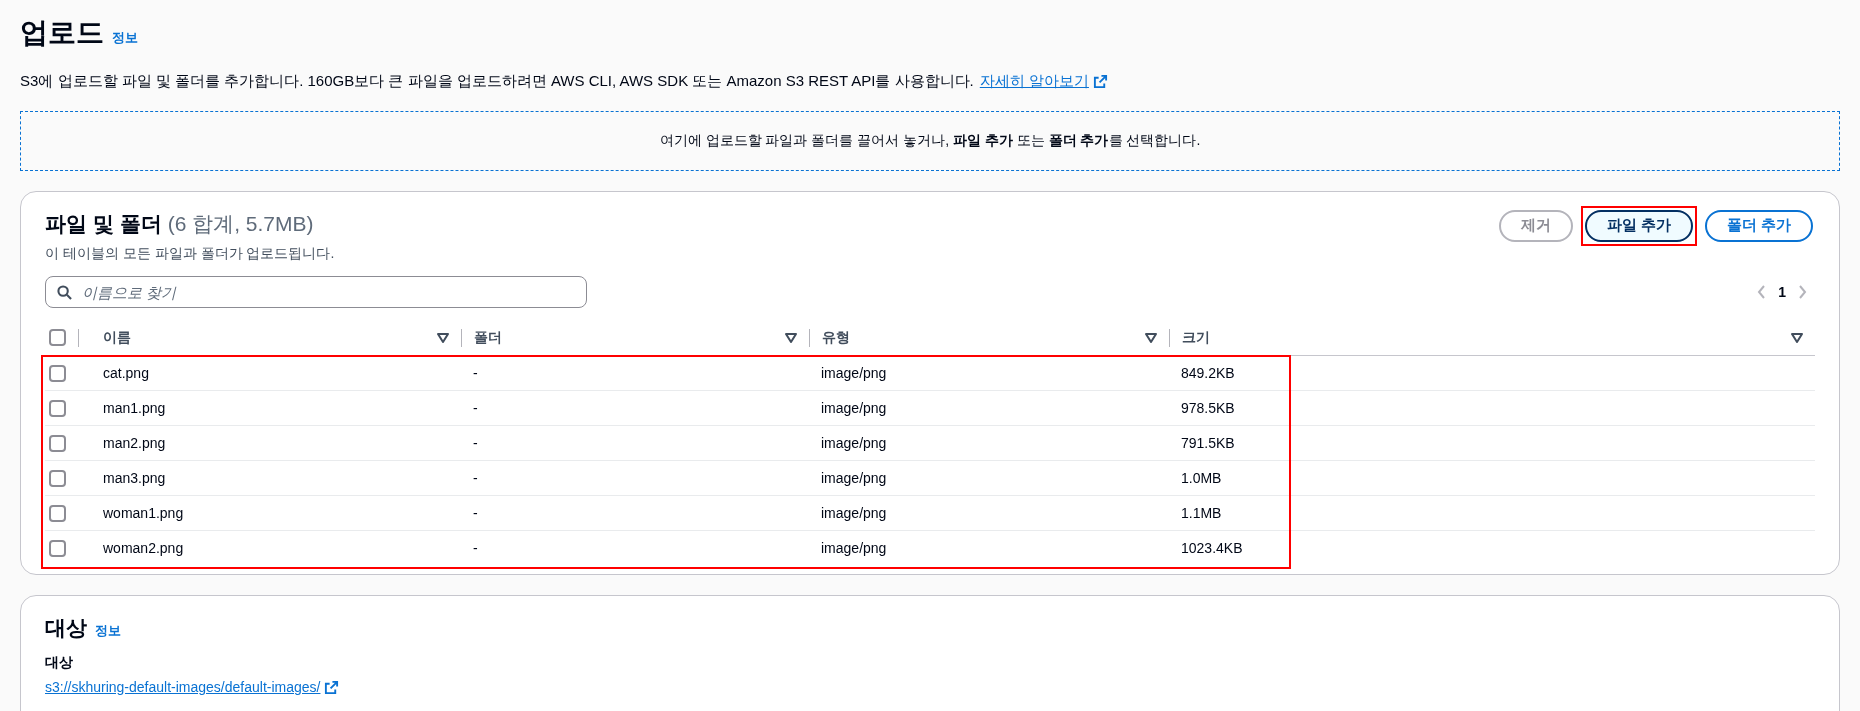  I want to click on page-number: 1, so click(1782, 292).